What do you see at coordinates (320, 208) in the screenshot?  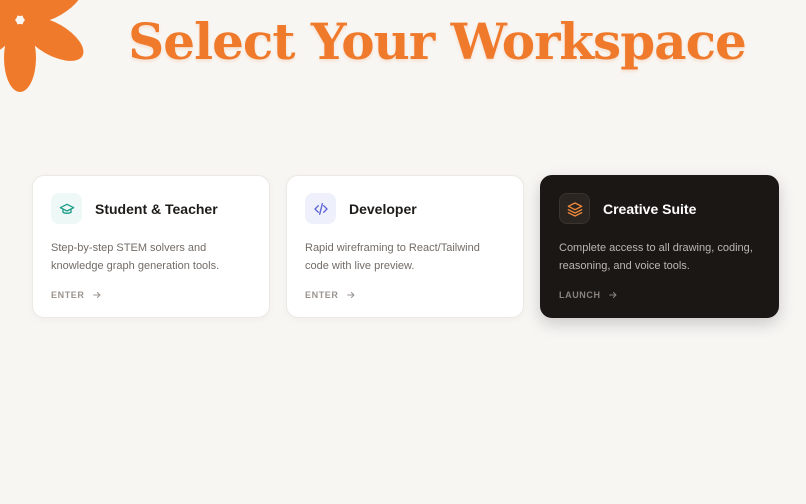 I see `code-icon` at bounding box center [320, 208].